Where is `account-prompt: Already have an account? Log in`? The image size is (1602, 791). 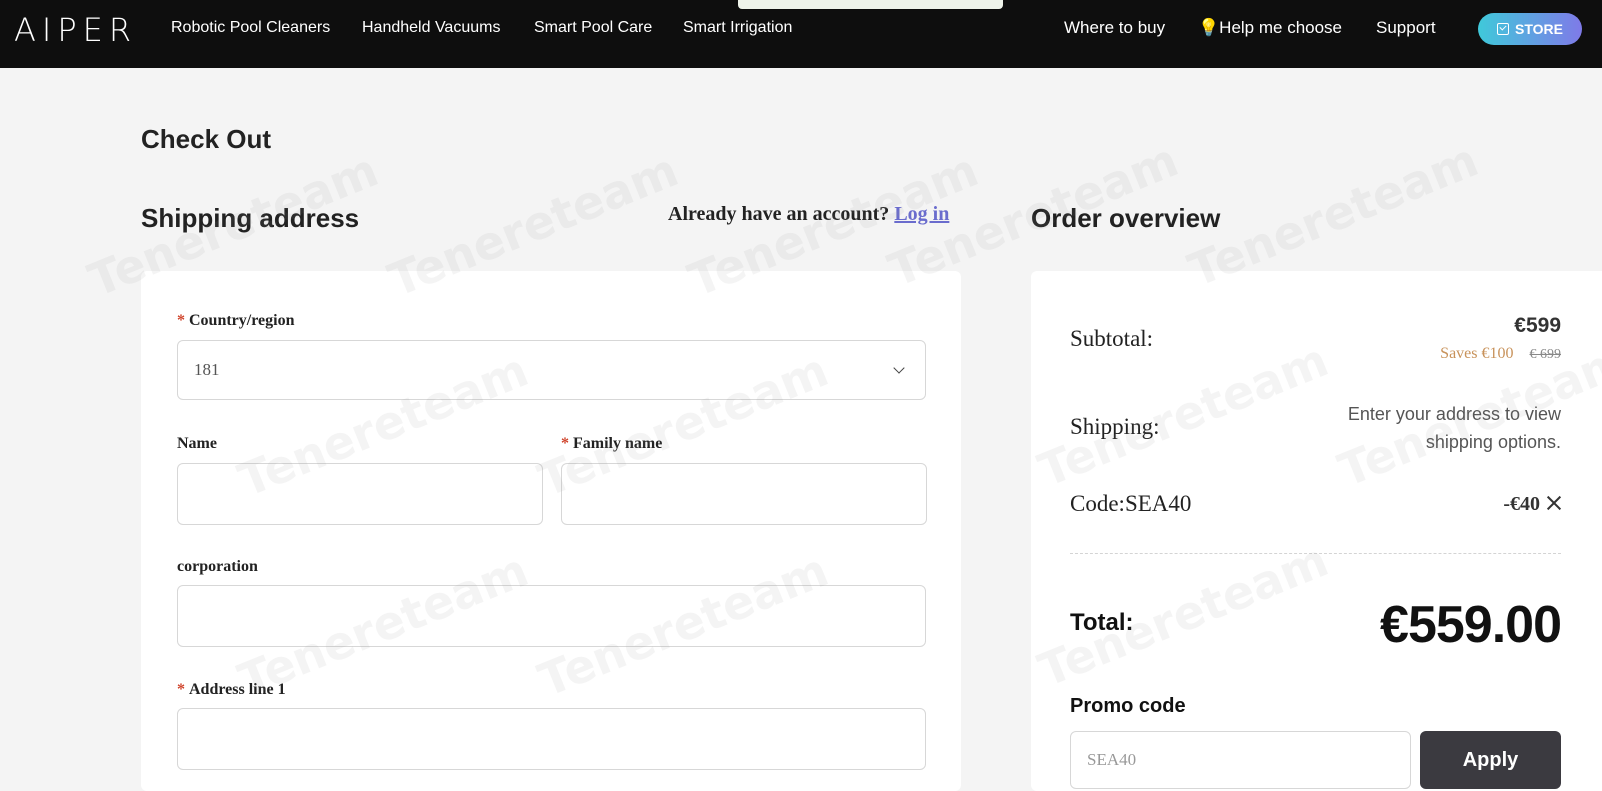
account-prompt: Already have an account? Log in is located at coordinates (808, 214).